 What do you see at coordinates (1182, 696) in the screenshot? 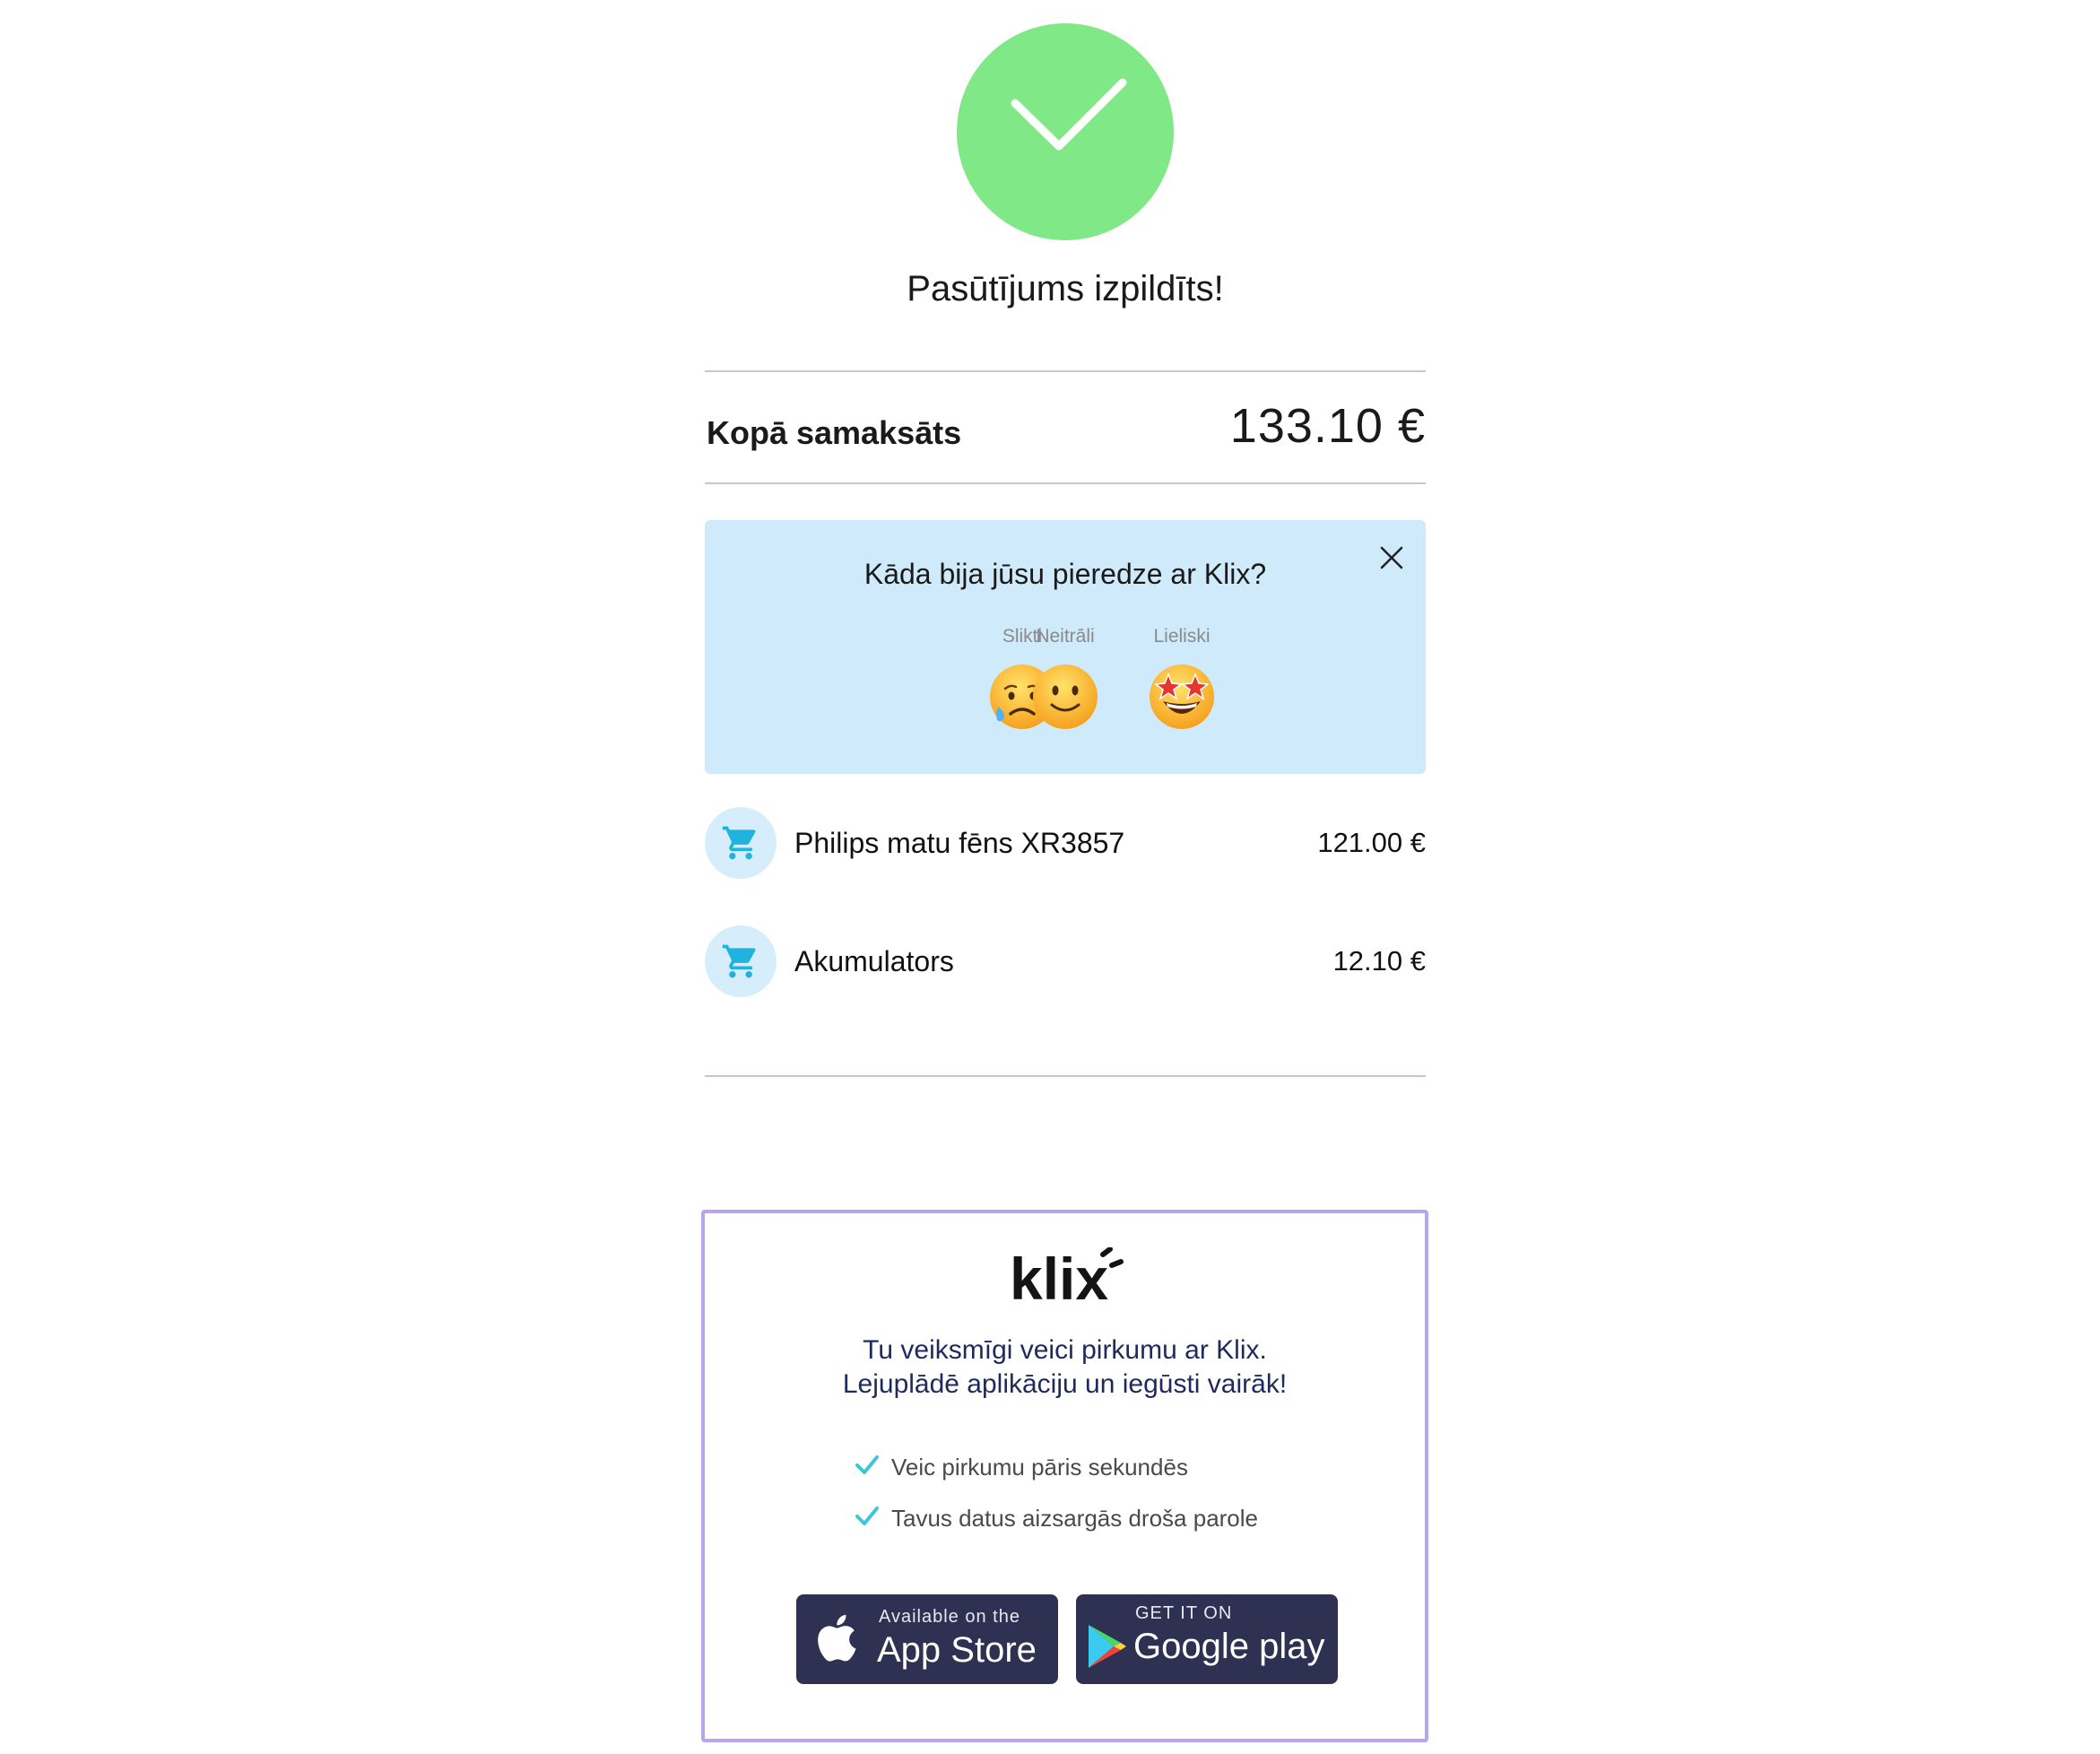
I see `star-eyes-face-icon` at bounding box center [1182, 696].